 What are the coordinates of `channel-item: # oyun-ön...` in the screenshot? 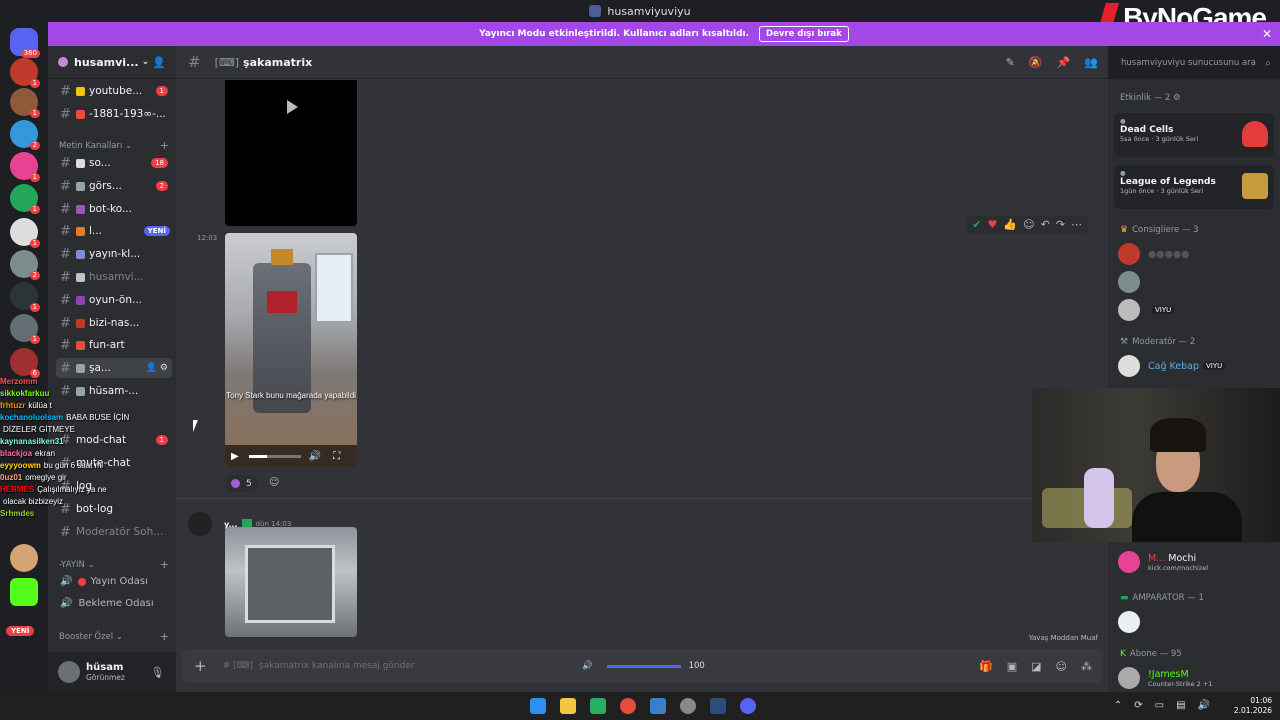 It's located at (114, 300).